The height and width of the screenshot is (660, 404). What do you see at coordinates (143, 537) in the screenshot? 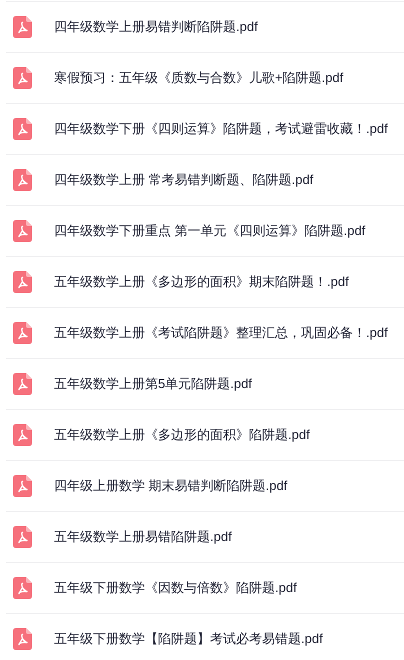
I see `file-name: 五年级数学上册易错陷阱题.pdf` at bounding box center [143, 537].